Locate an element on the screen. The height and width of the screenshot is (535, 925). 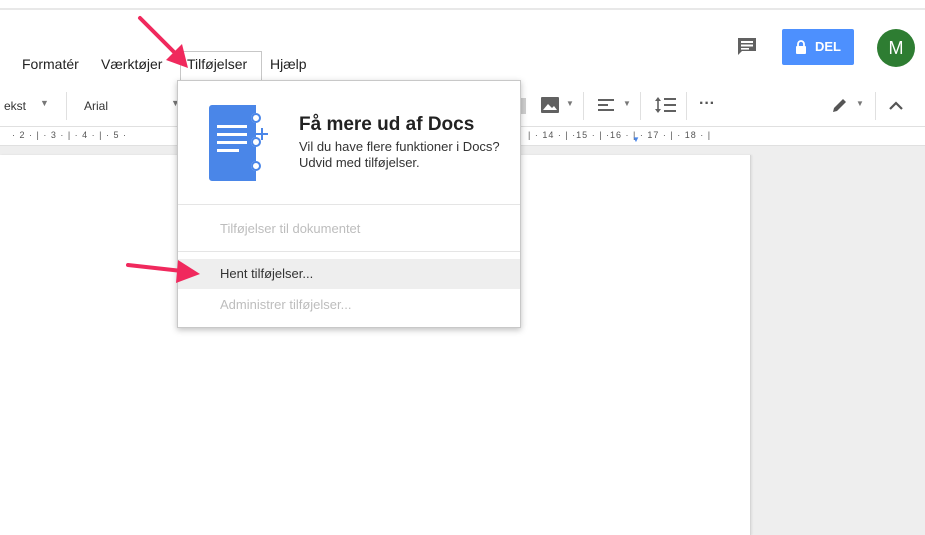
comment-icon is located at coordinates (747, 47).